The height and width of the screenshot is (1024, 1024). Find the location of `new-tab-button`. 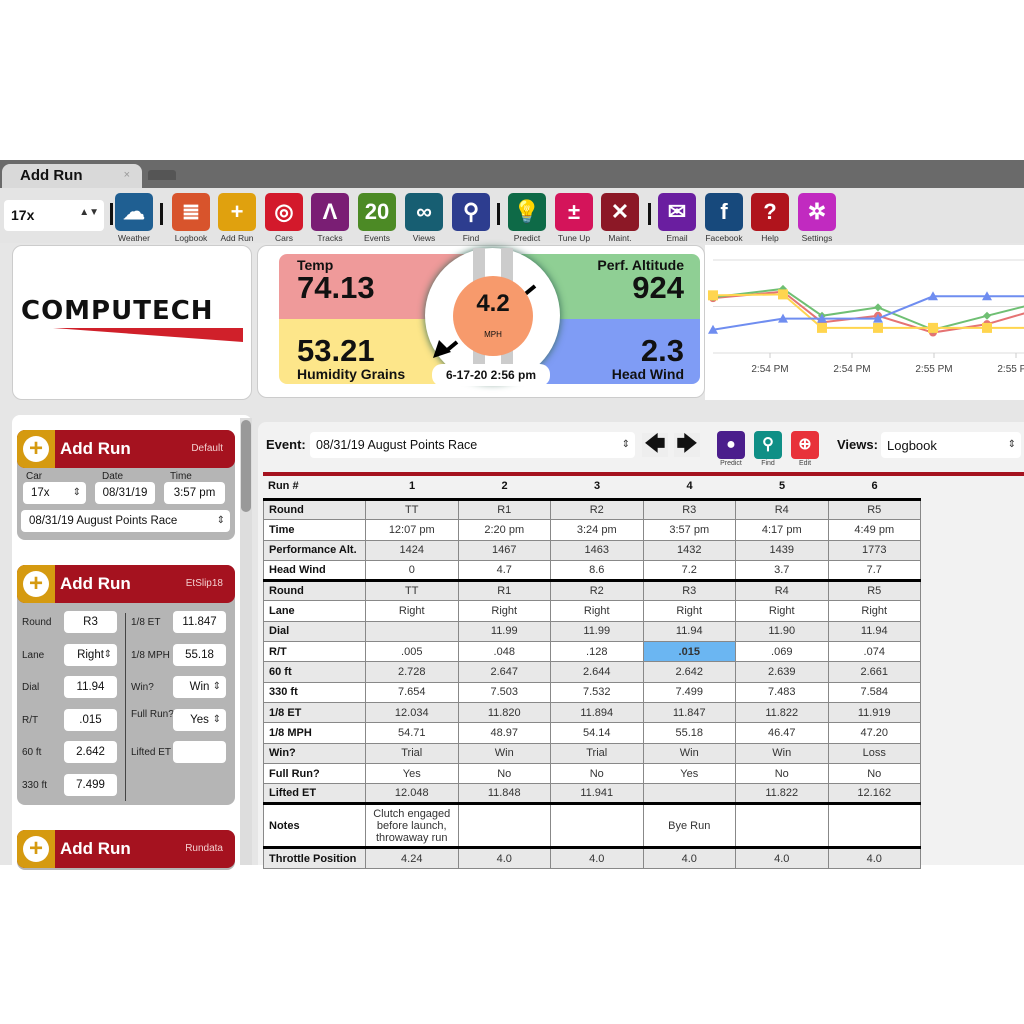

new-tab-button is located at coordinates (162, 175).